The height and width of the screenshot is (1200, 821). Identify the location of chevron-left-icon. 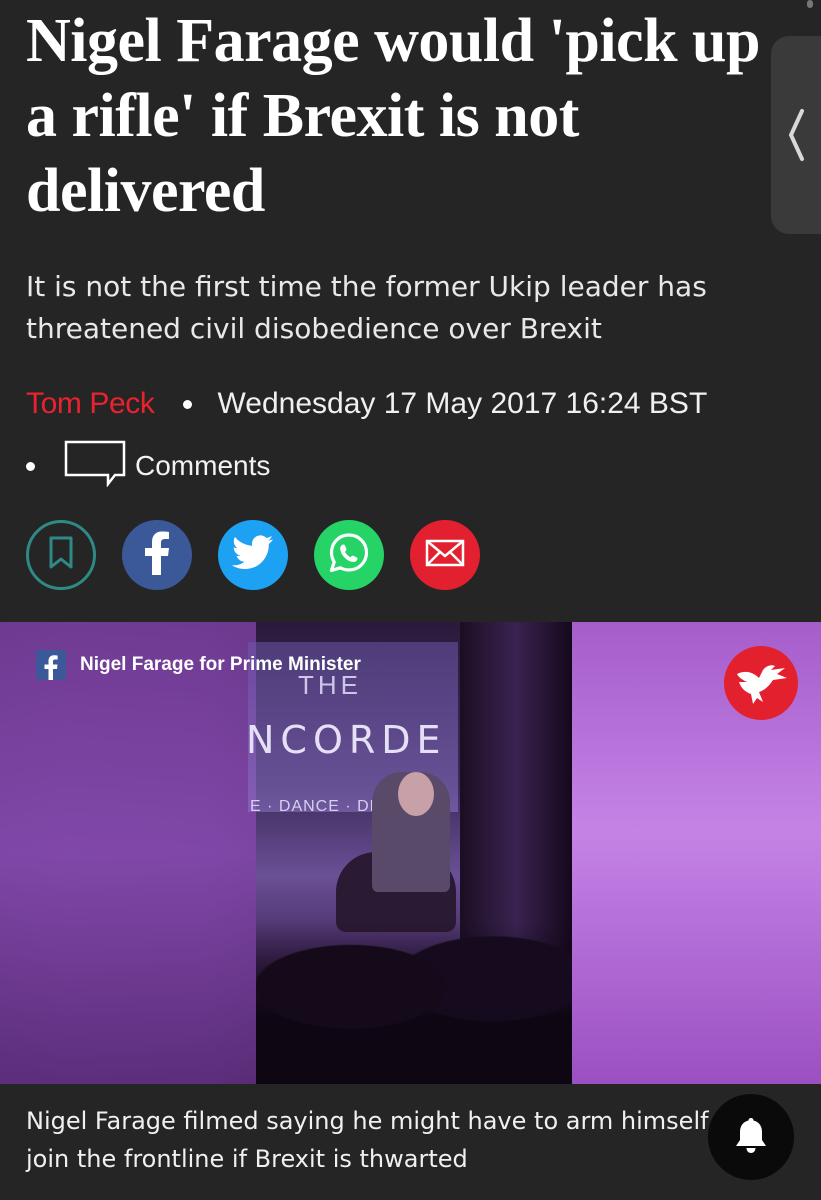
(796, 135).